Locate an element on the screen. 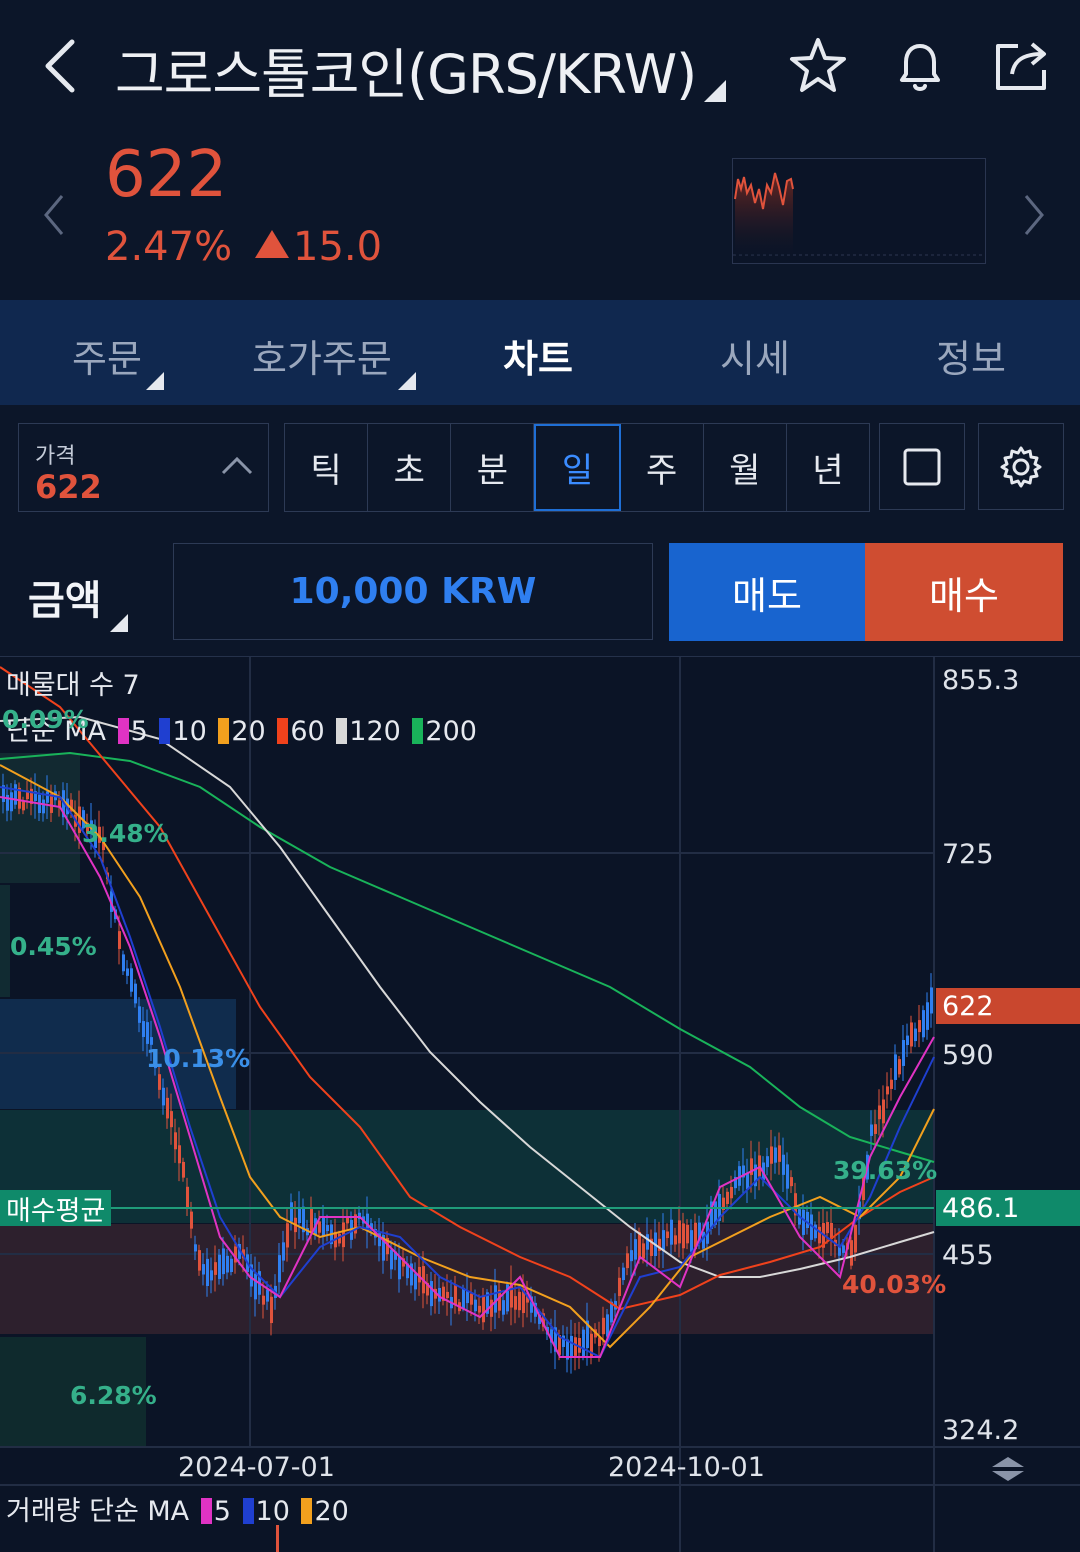 This screenshot has width=1080, height=1552. sell-button: 매도 is located at coordinates (767, 592).